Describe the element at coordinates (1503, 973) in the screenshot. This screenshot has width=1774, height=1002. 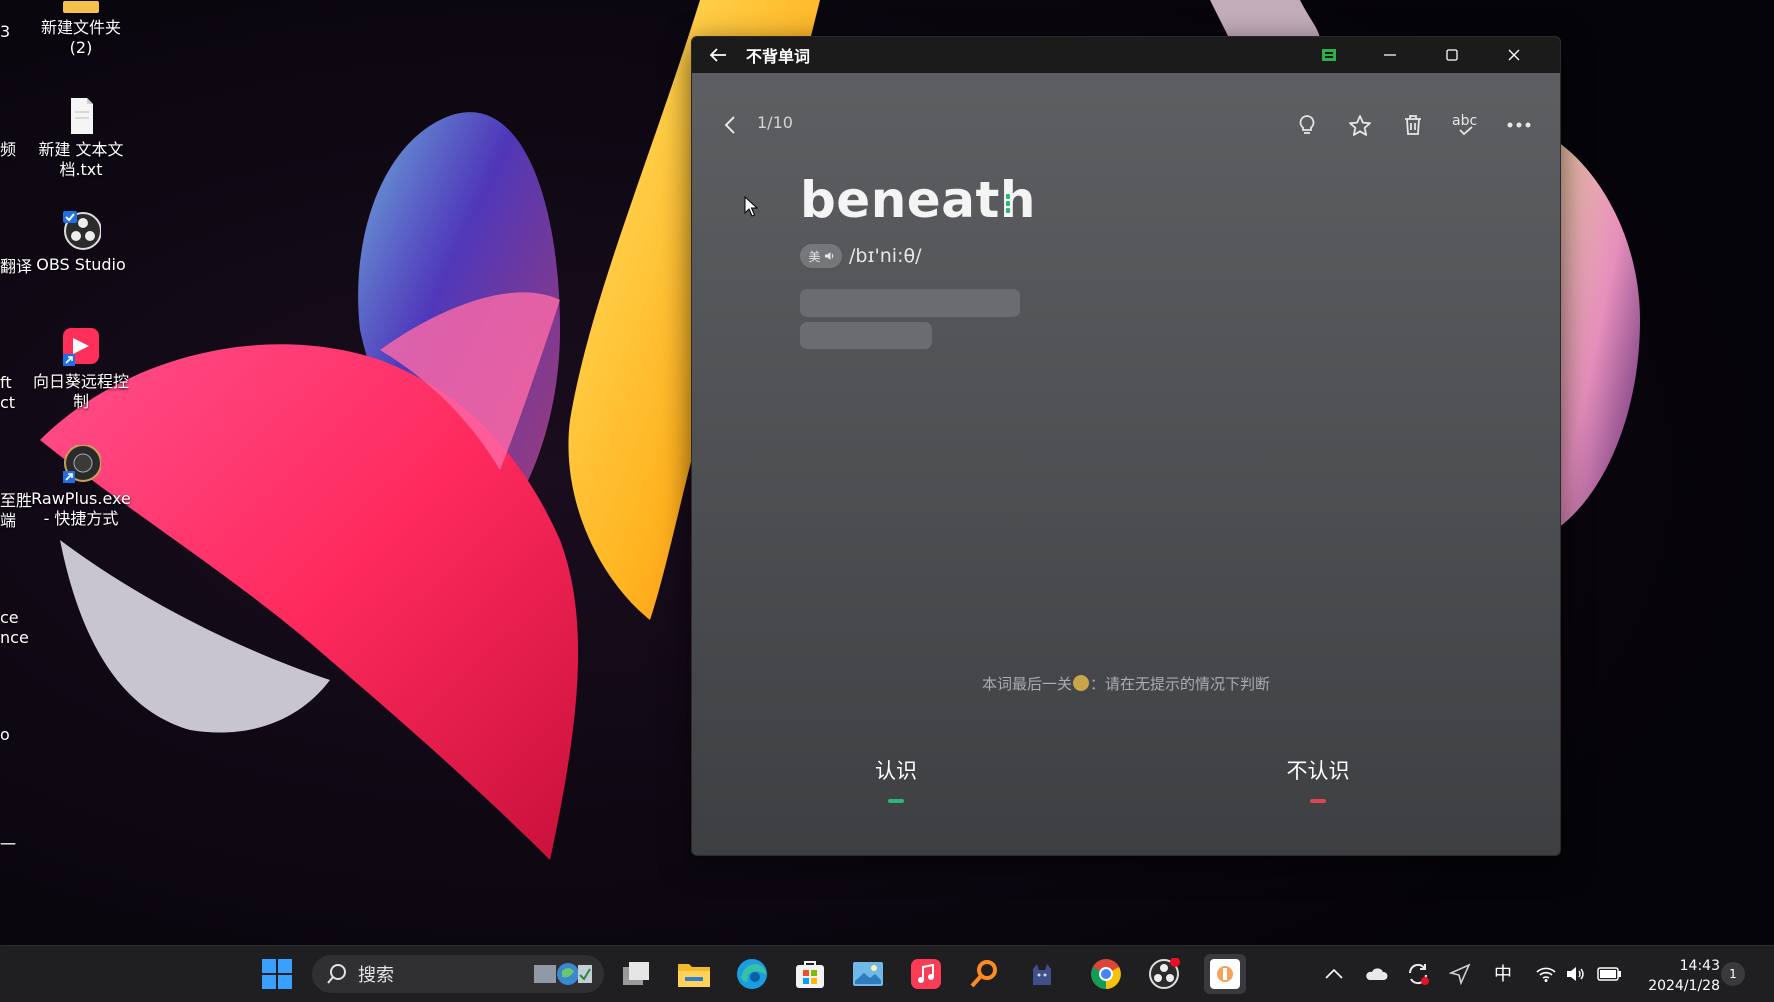
I see `input-method-indicator: 中` at that location.